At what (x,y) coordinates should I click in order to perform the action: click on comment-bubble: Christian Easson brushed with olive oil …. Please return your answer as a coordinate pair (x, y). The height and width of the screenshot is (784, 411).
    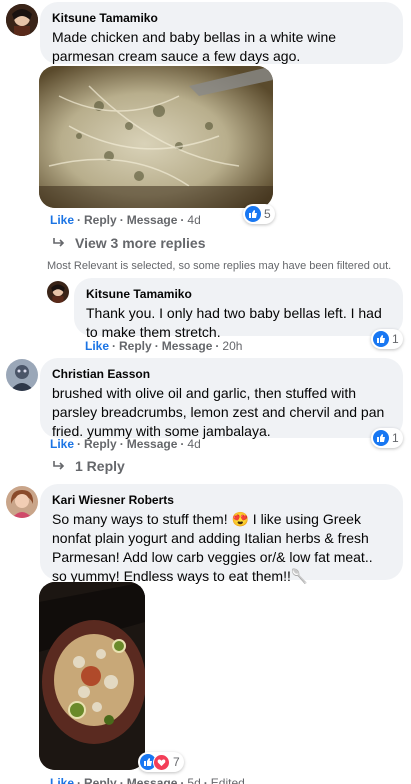
    Looking at the image, I should click on (221, 398).